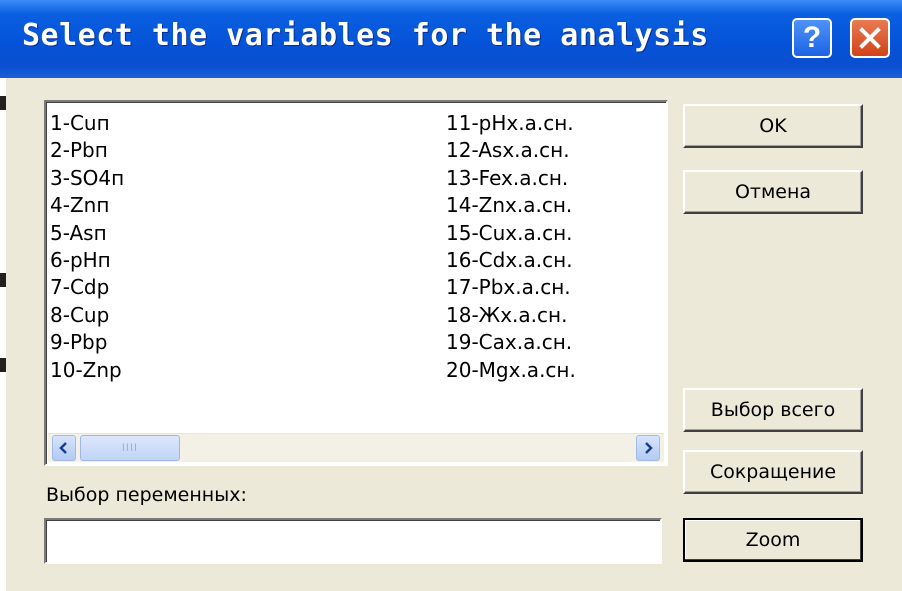 The width and height of the screenshot is (902, 591). What do you see at coordinates (773, 472) in the screenshot?
I see `abbreviation-button: Сокращение` at bounding box center [773, 472].